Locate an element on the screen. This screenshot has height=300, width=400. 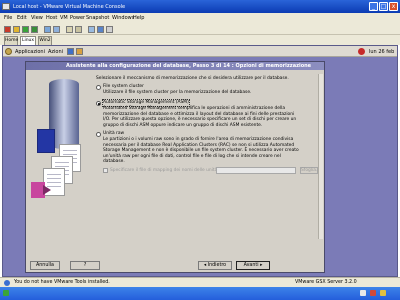
menu-view: View is located at coordinates (37, 18).